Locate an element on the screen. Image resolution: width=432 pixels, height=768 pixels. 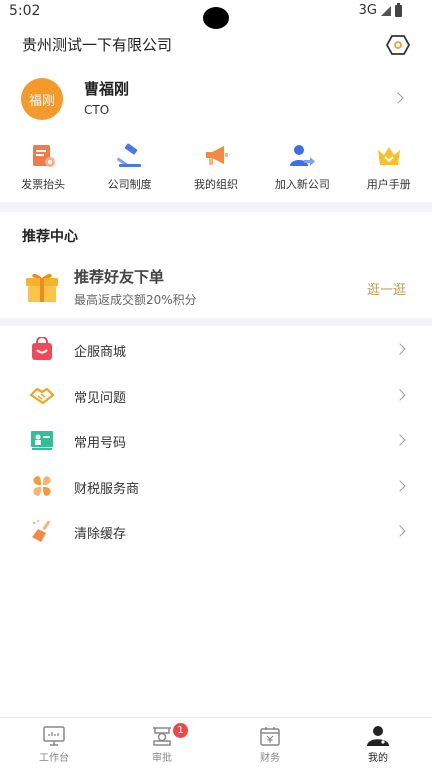
menu-item-clear-cache: 清除缓存 is located at coordinates (216, 532).